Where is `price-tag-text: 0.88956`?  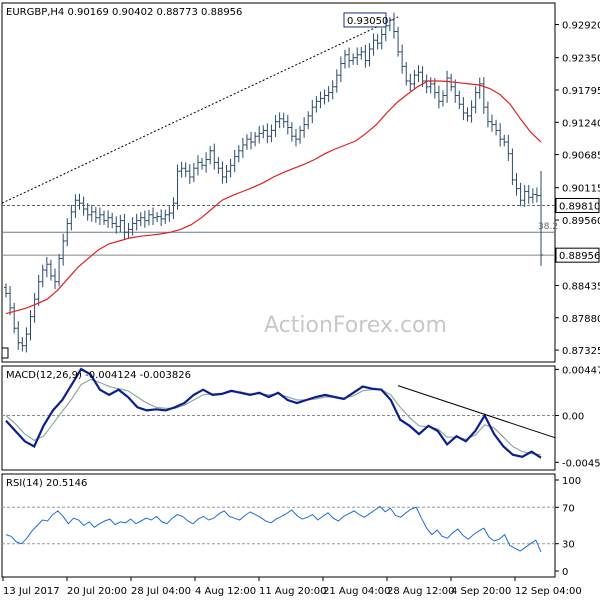
price-tag-text: 0.88956 is located at coordinates (579, 256).